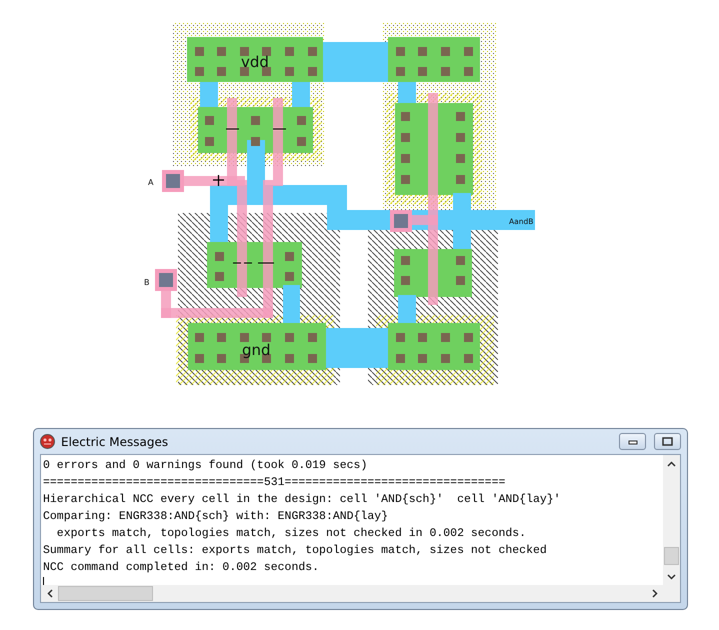 Image resolution: width=719 pixels, height=630 pixels. What do you see at coordinates (215, 517) in the screenshot?
I see `log-line: Comparing: ENGR338:AND{sch} with: ENGR338:AND{lay}` at bounding box center [215, 517].